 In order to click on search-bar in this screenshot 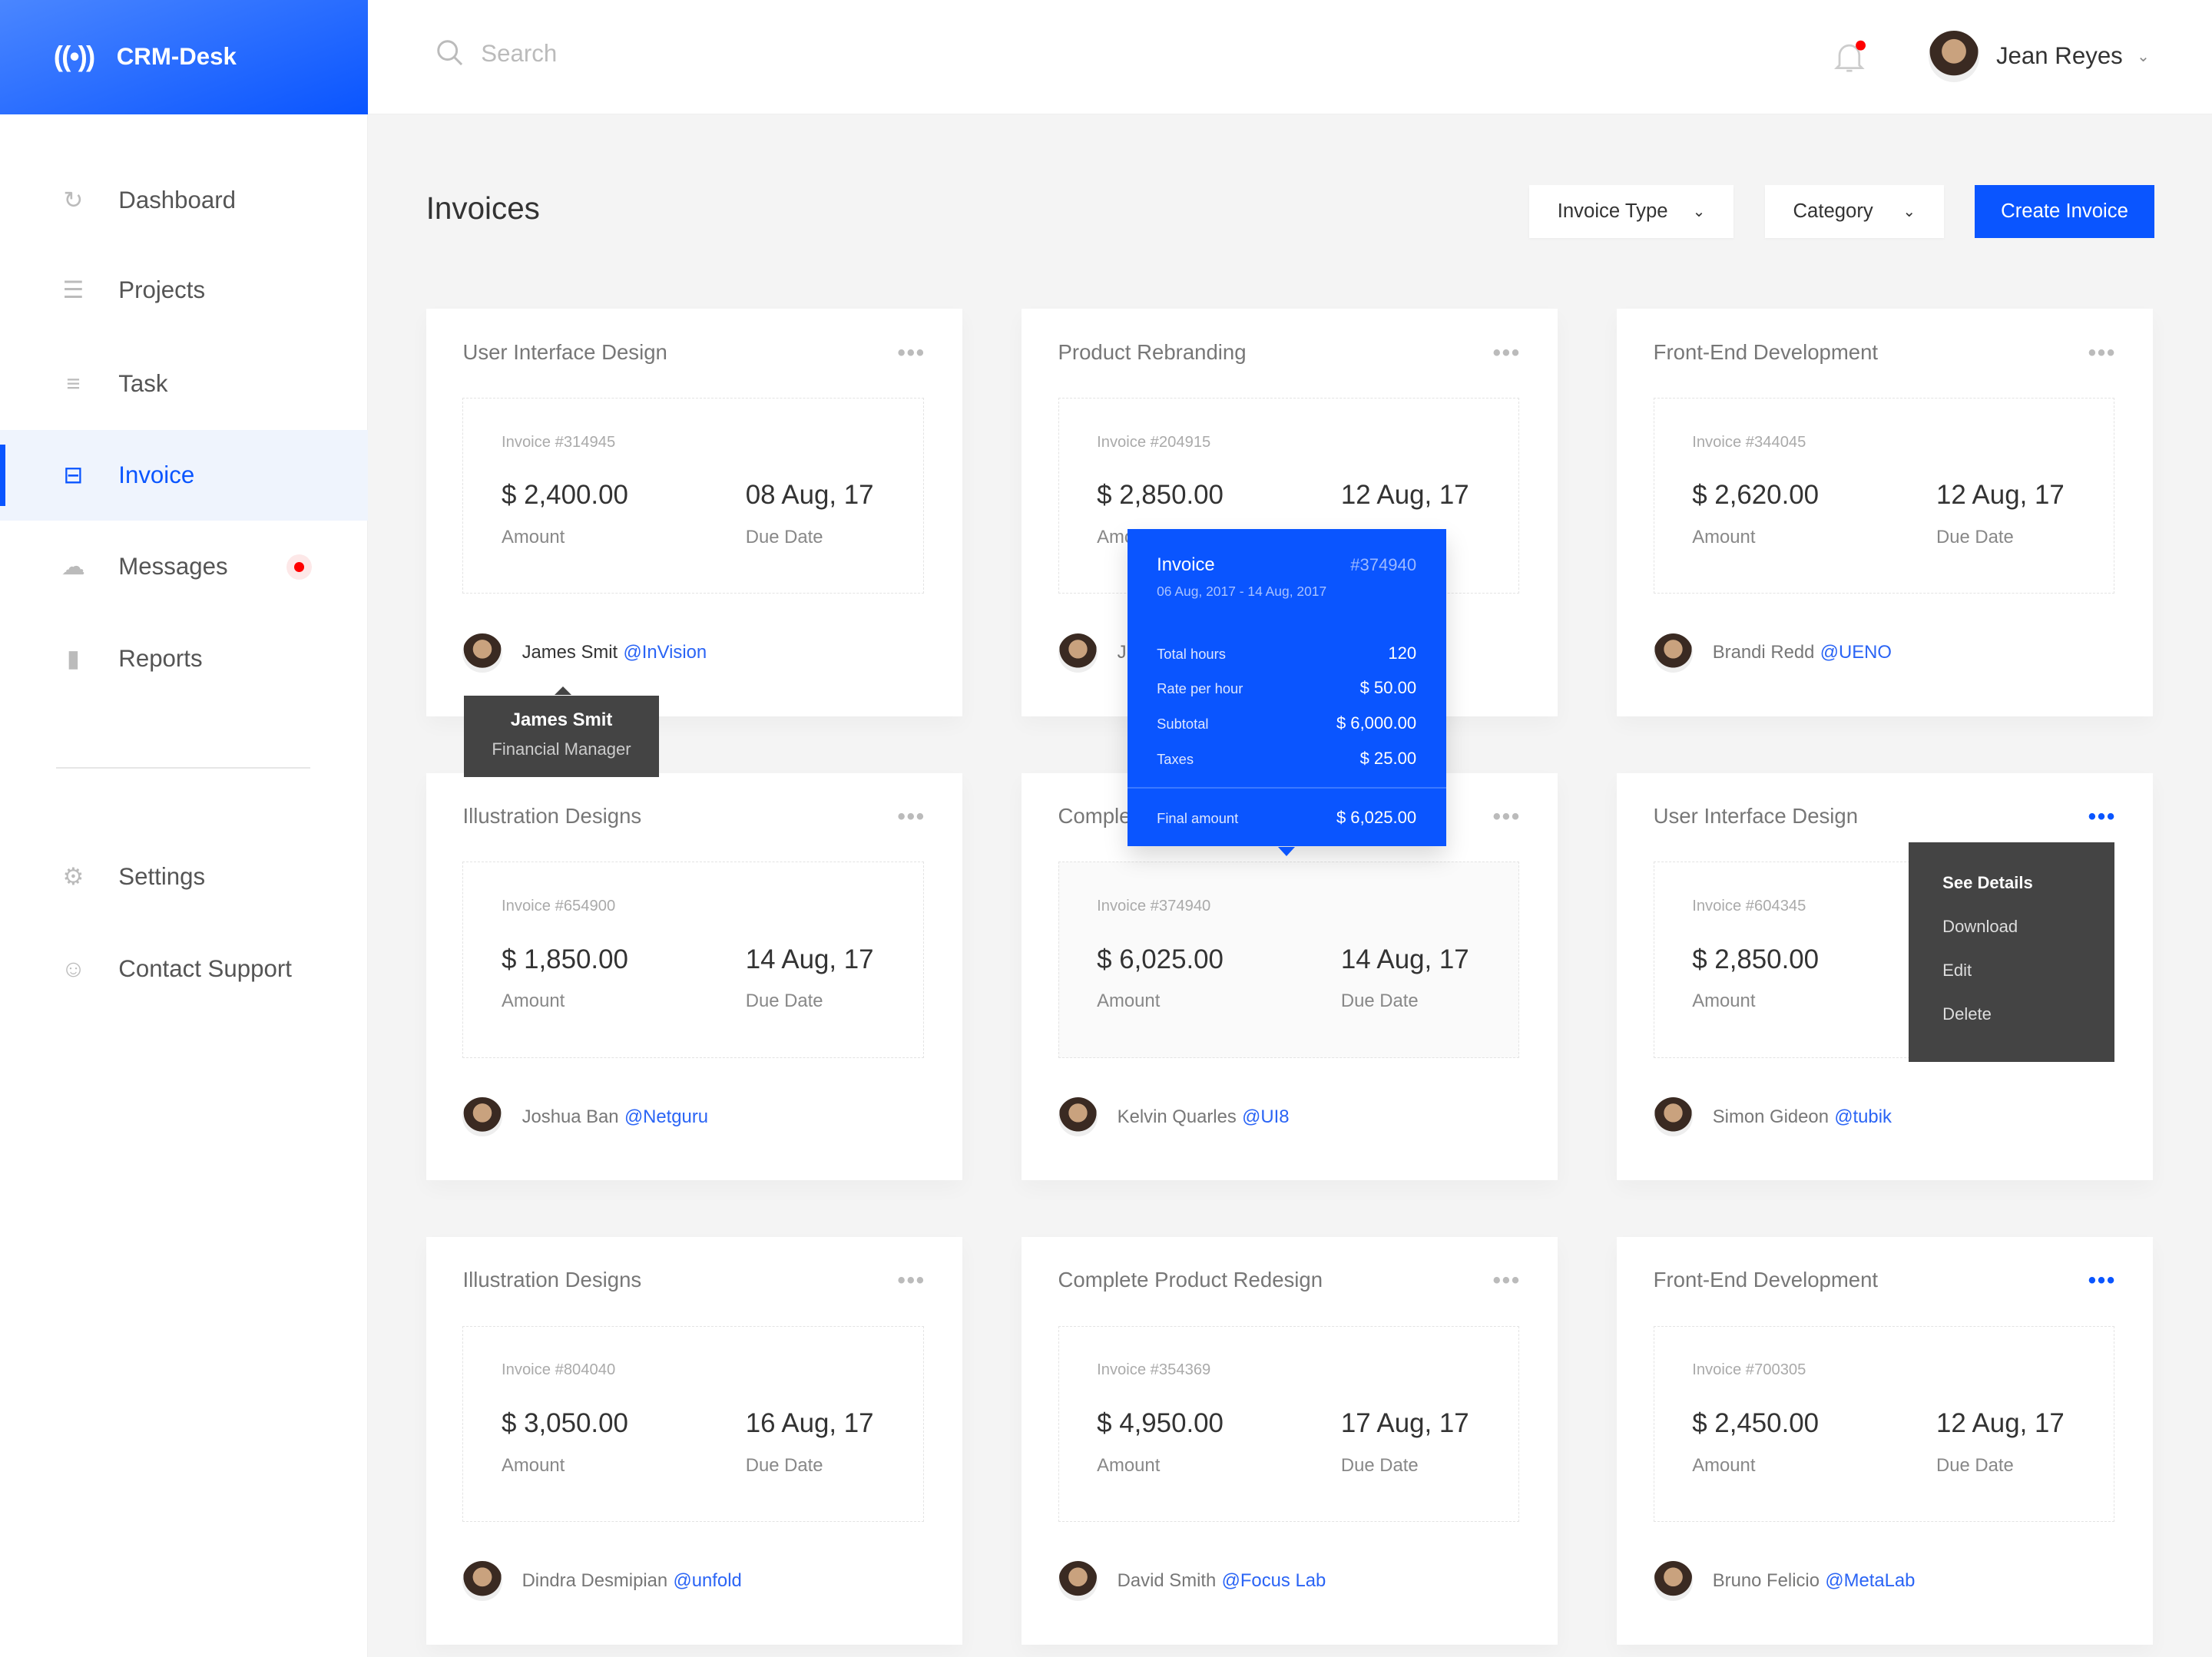, I will do `click(600, 54)`.